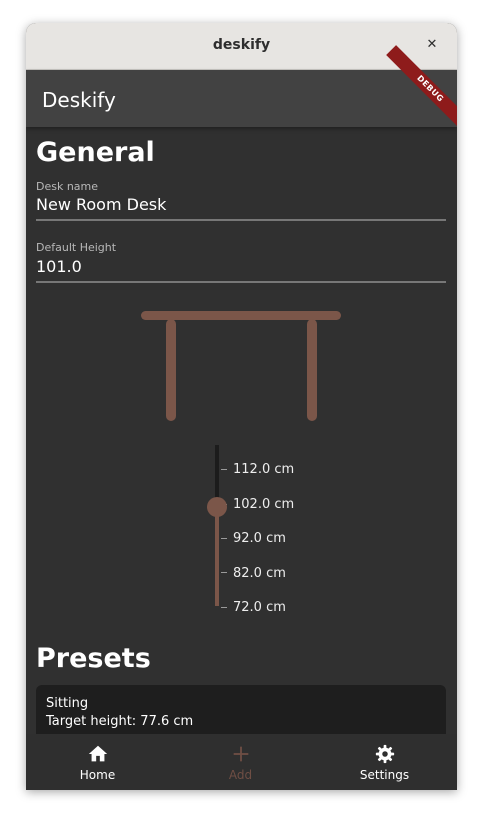 The height and width of the screenshot is (819, 483). I want to click on nav-add-label: Add, so click(240, 775).